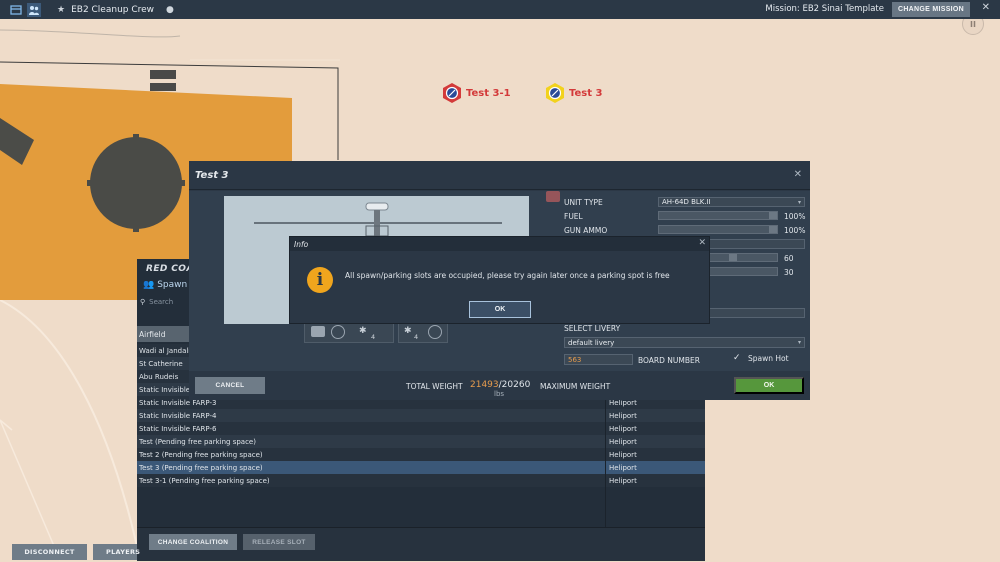 This screenshot has width=1000, height=562. I want to click on pylon-icon, so click(318, 331).